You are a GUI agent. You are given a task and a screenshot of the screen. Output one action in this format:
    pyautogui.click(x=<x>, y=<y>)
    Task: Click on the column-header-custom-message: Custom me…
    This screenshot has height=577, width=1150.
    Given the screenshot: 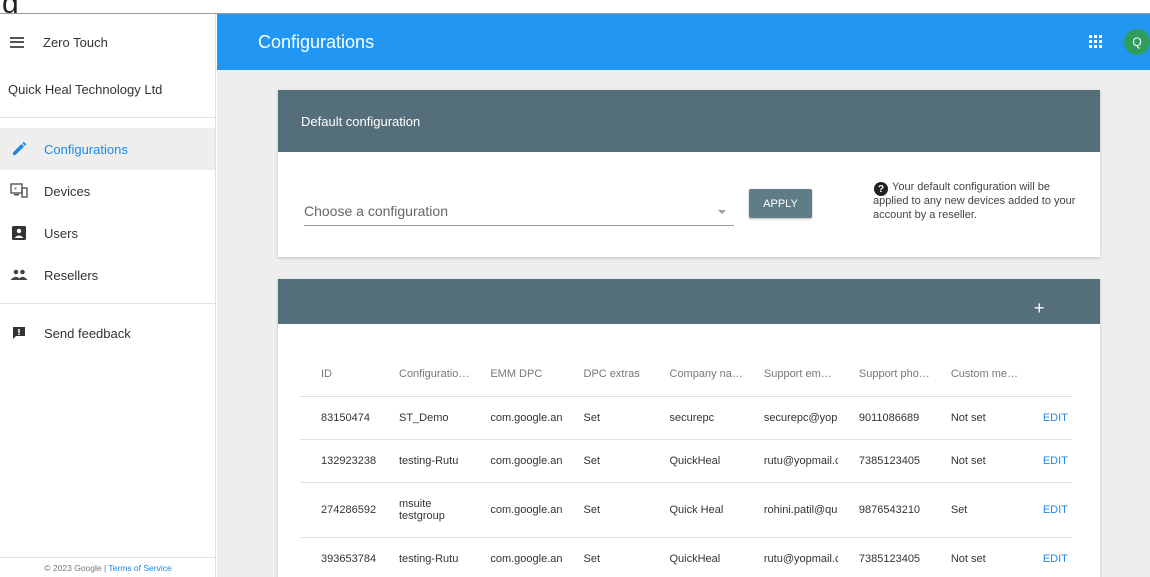 What is the action you would take?
    pyautogui.click(x=976, y=374)
    